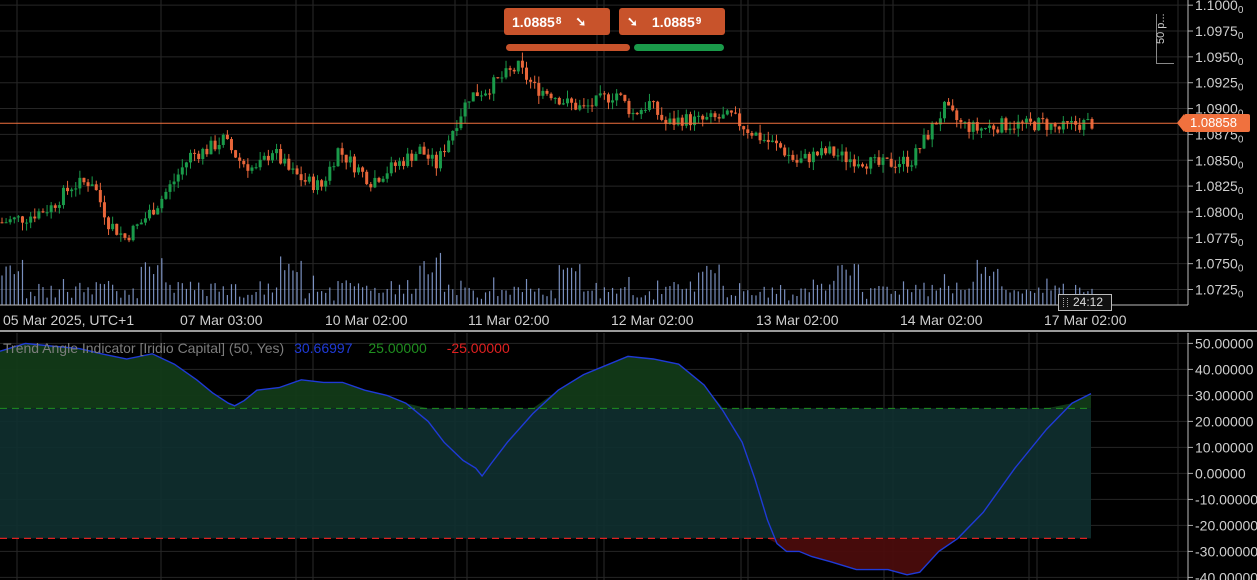 This screenshot has width=1257, height=580. Describe the element at coordinates (679, 47) in the screenshot. I see `buy-sentiment-bar` at that location.